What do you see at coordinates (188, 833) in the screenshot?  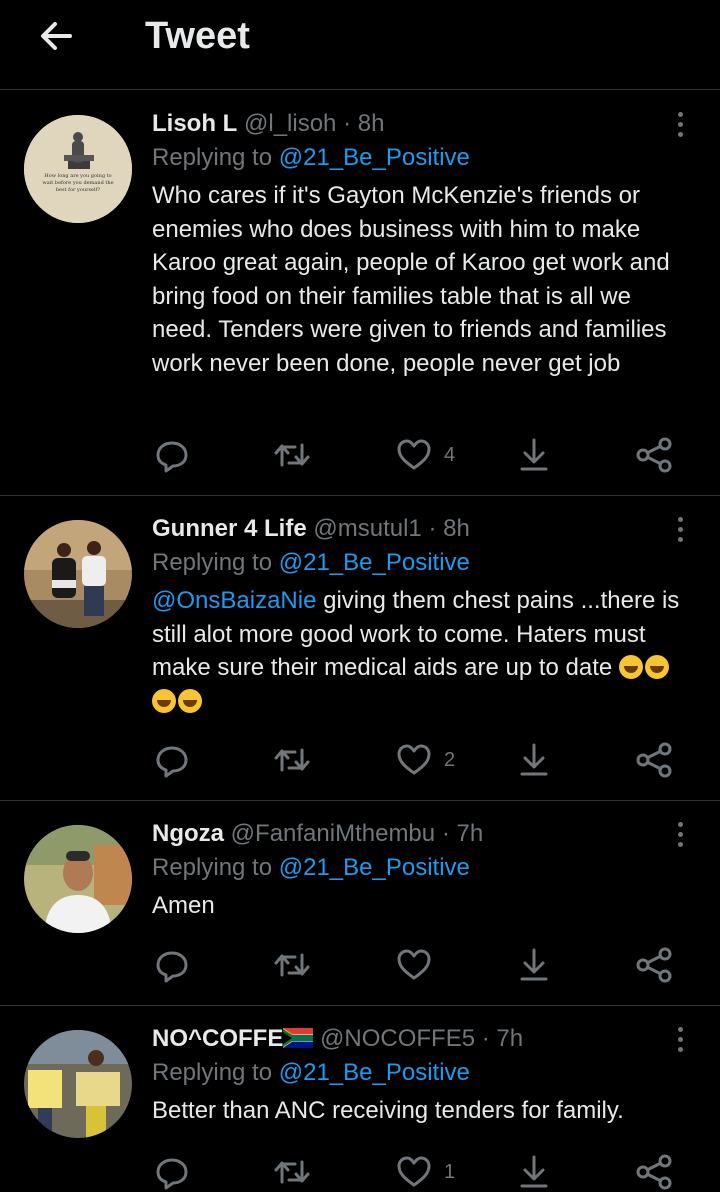 I see `author-name: Ngoza` at bounding box center [188, 833].